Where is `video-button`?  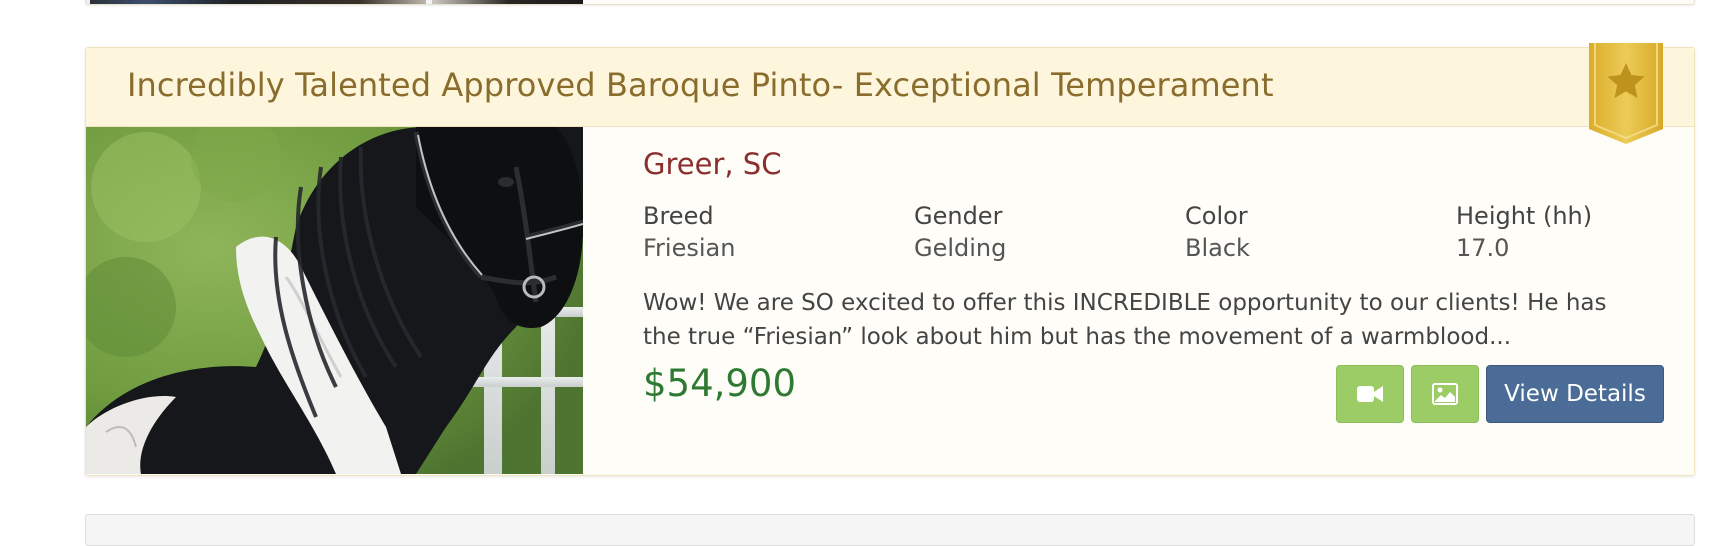
video-button is located at coordinates (1370, 394).